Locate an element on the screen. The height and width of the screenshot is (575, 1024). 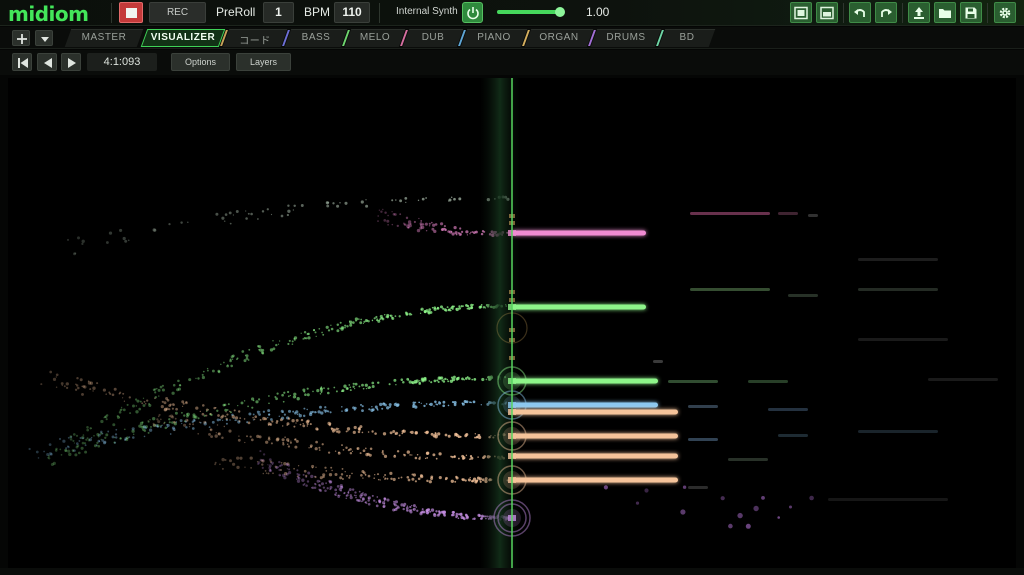
tab-label: MASTER is located at coordinates (104, 37).